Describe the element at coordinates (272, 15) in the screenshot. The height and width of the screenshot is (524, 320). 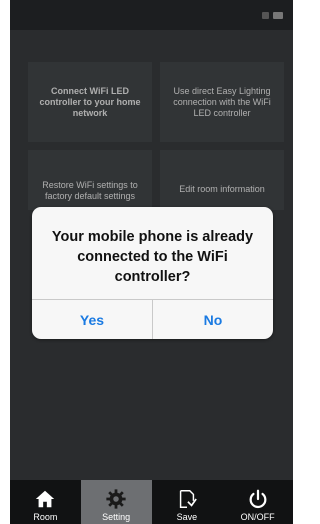
I see `status-icons` at that location.